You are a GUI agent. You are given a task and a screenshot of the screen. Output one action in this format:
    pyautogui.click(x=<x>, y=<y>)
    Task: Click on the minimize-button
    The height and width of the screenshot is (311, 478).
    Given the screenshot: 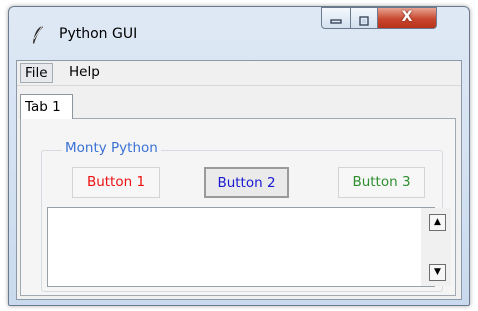 What is the action you would take?
    pyautogui.click(x=336, y=18)
    